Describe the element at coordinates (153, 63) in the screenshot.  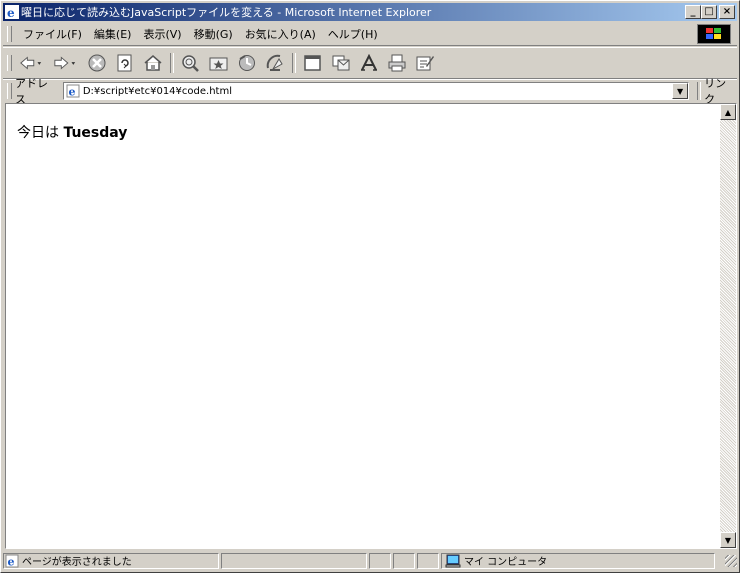
I see `home-icon` at that location.